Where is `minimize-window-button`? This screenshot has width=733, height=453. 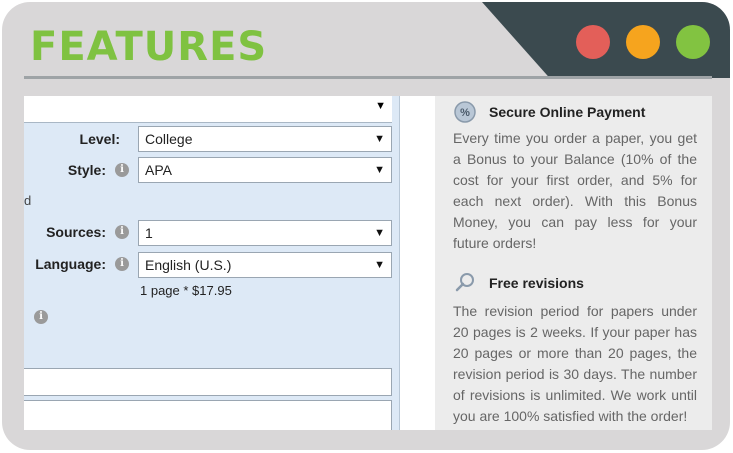
minimize-window-button is located at coordinates (643, 42).